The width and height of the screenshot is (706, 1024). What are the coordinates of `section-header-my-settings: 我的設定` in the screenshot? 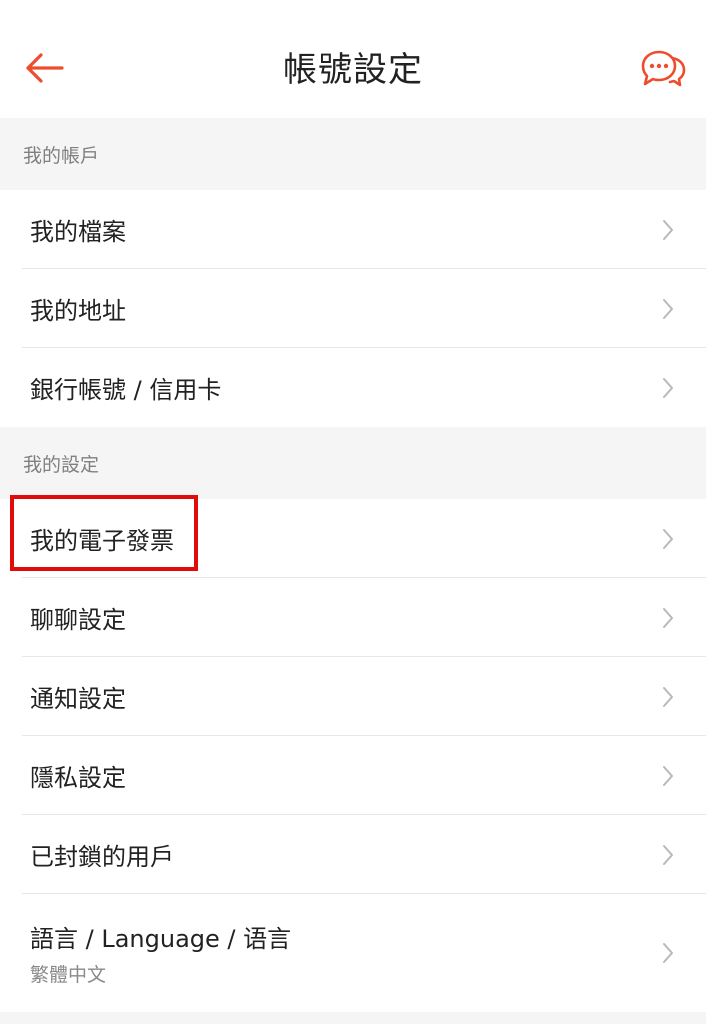 It's located at (353, 463).